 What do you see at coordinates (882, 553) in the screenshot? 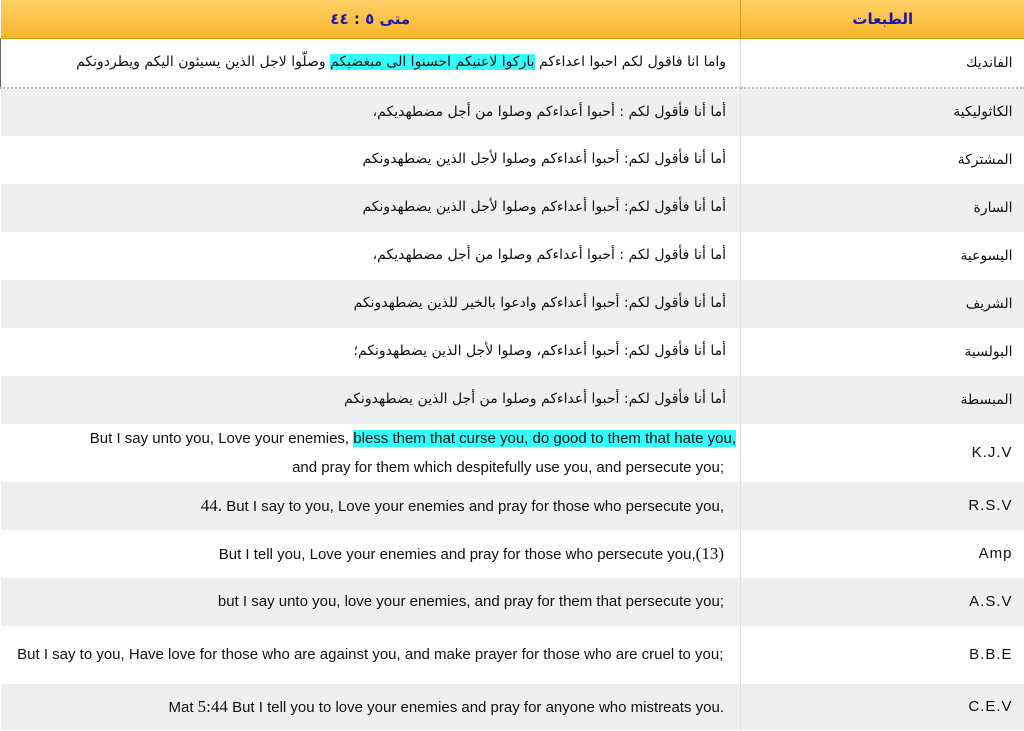
I see `edition-name: Amp` at bounding box center [882, 553].